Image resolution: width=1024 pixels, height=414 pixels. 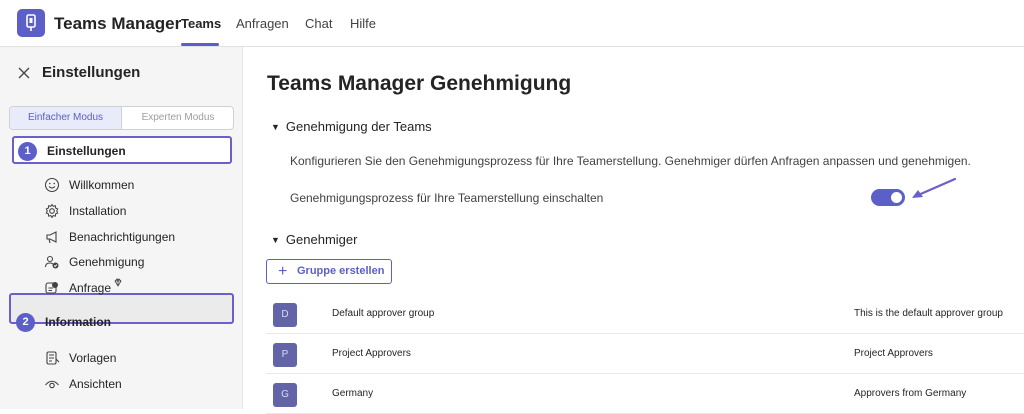 I want to click on sidebar-item-label: Anfrage, so click(x=90, y=288).